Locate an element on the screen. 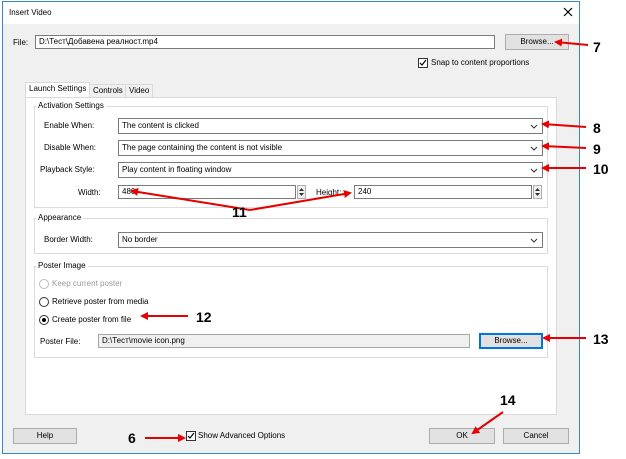  callout-14: 14 is located at coordinates (508, 400).